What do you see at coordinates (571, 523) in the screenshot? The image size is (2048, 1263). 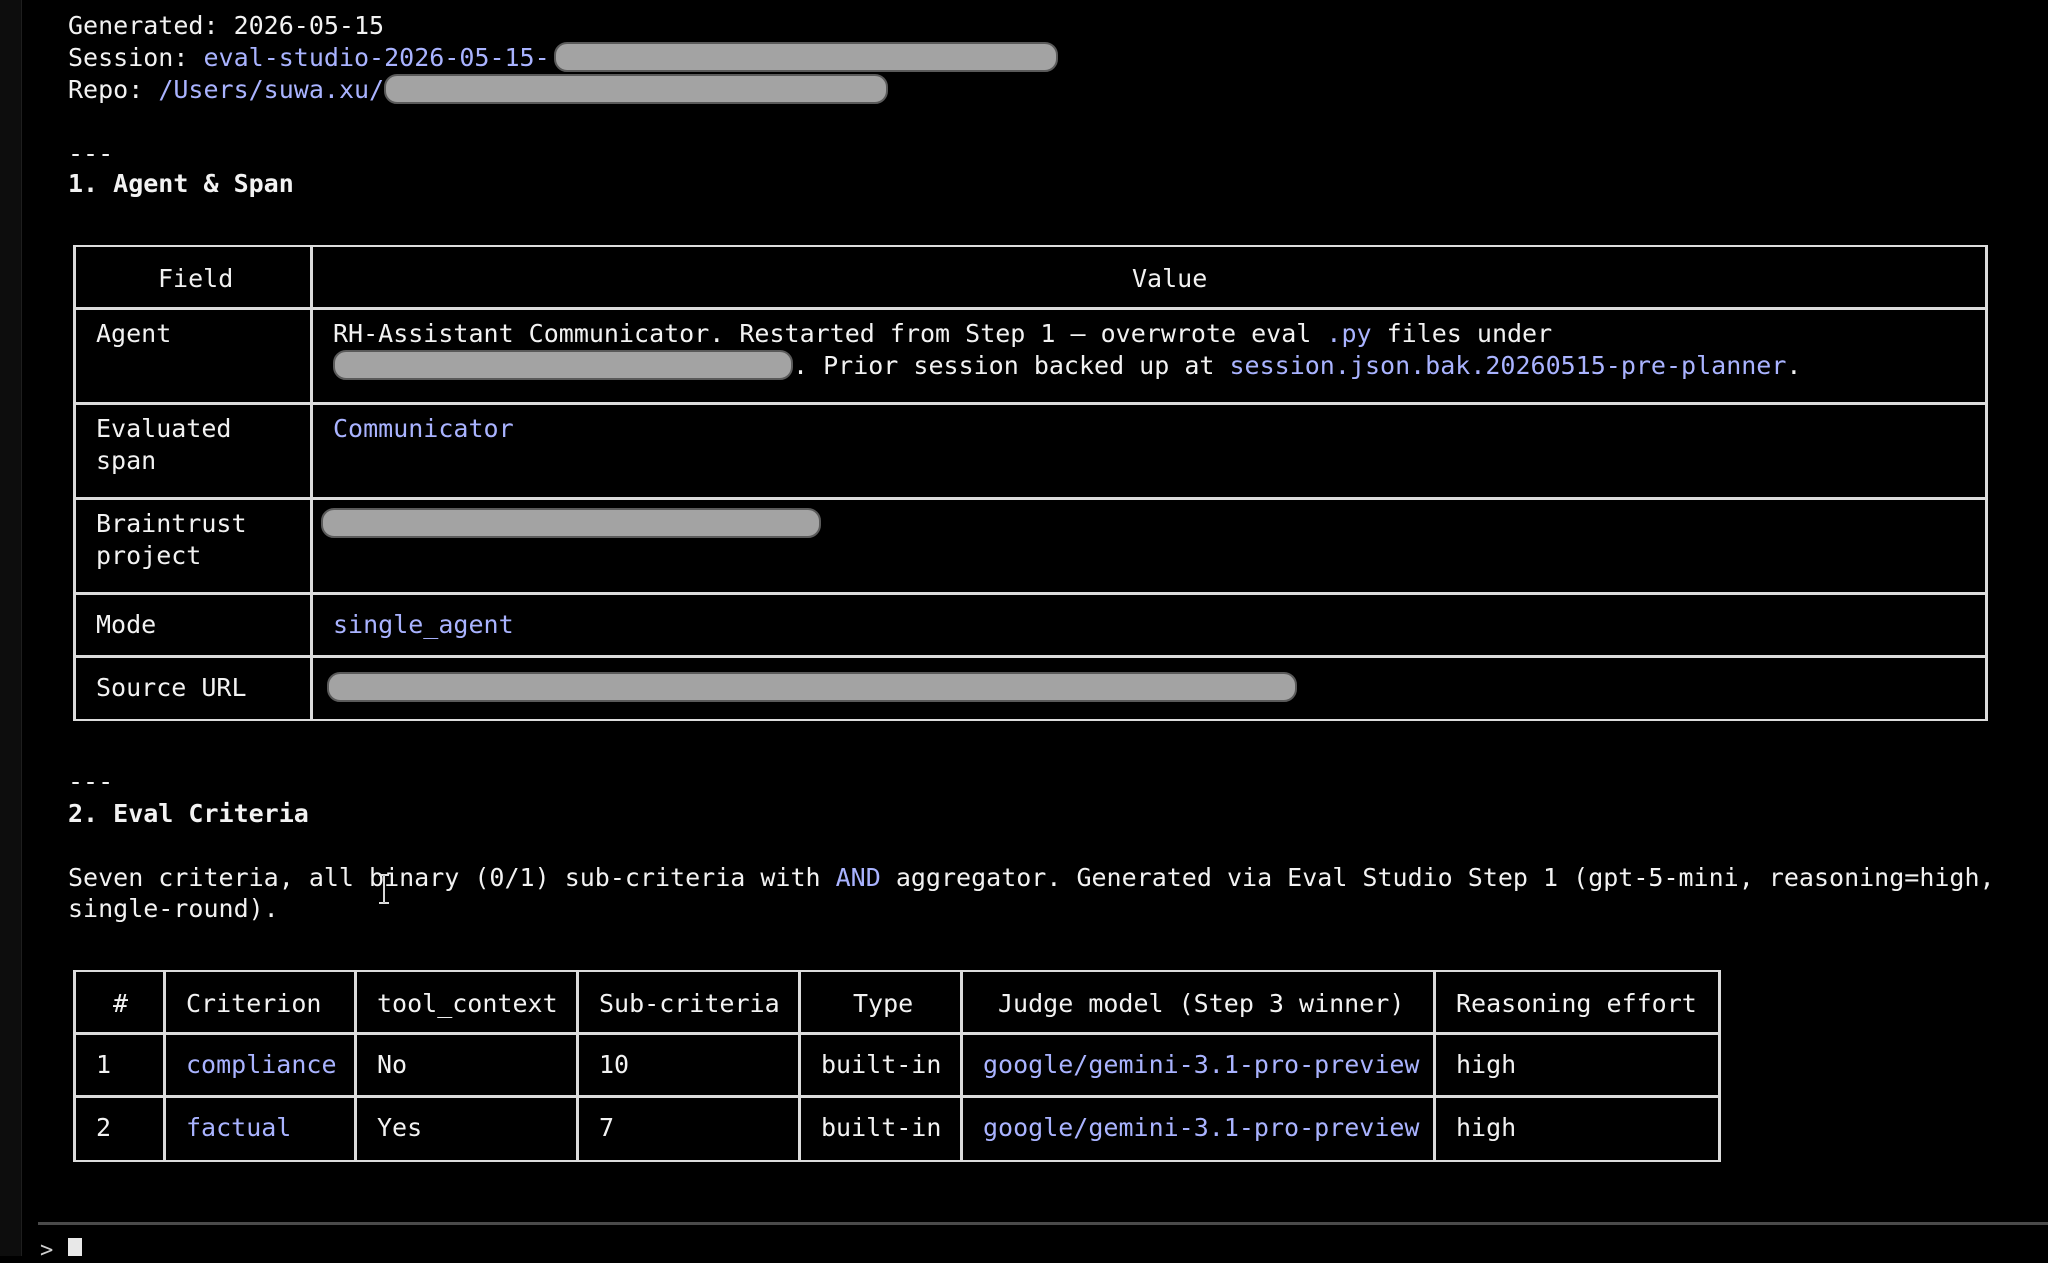 I see `redacted-project` at bounding box center [571, 523].